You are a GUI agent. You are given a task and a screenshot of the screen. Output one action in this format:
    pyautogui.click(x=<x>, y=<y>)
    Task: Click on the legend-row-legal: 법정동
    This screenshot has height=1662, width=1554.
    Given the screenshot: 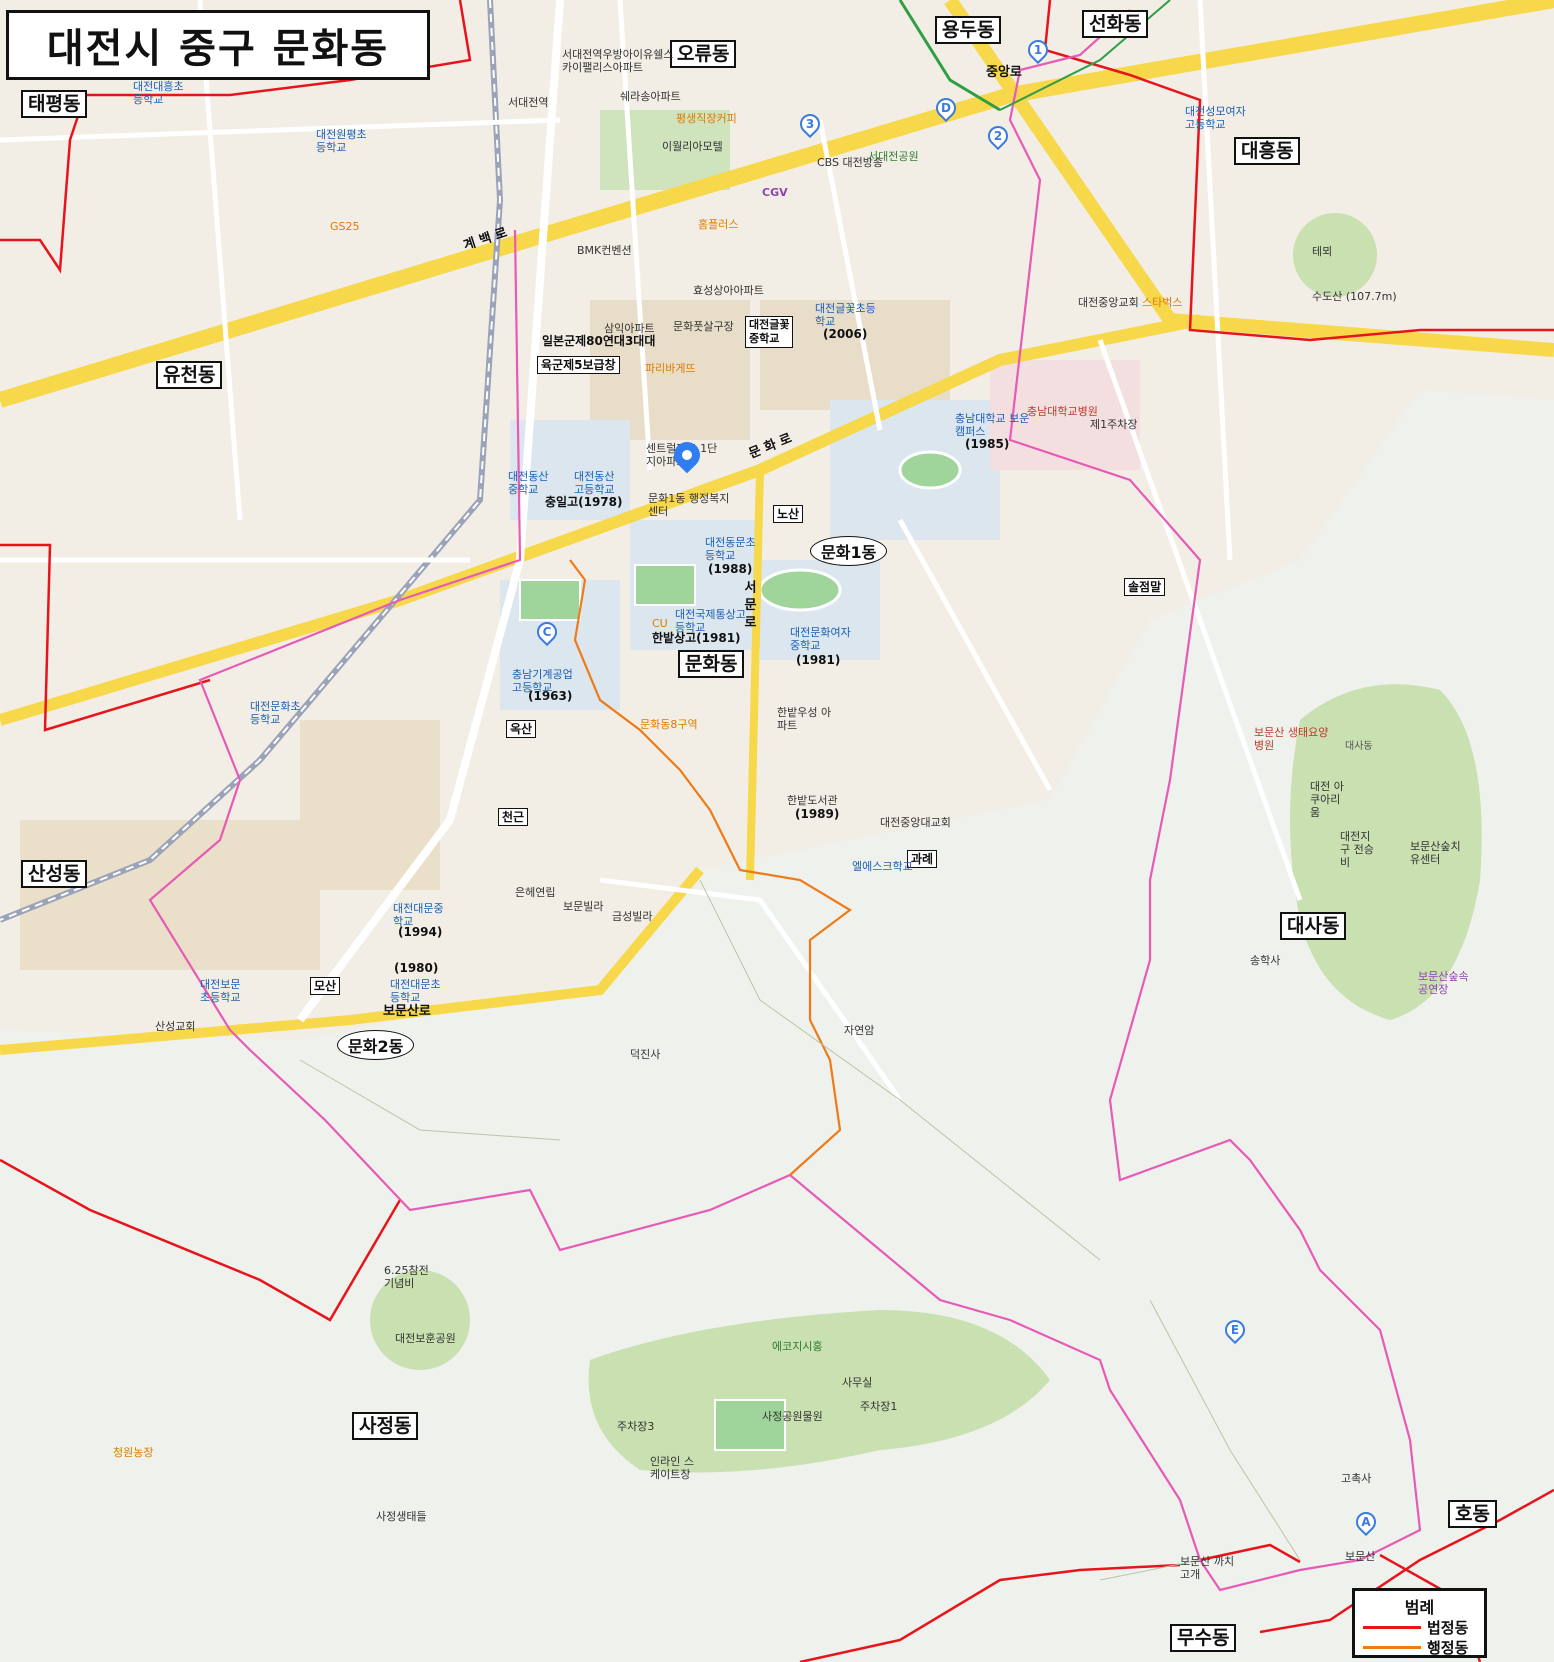 What is the action you would take?
    pyautogui.click(x=1415, y=1627)
    